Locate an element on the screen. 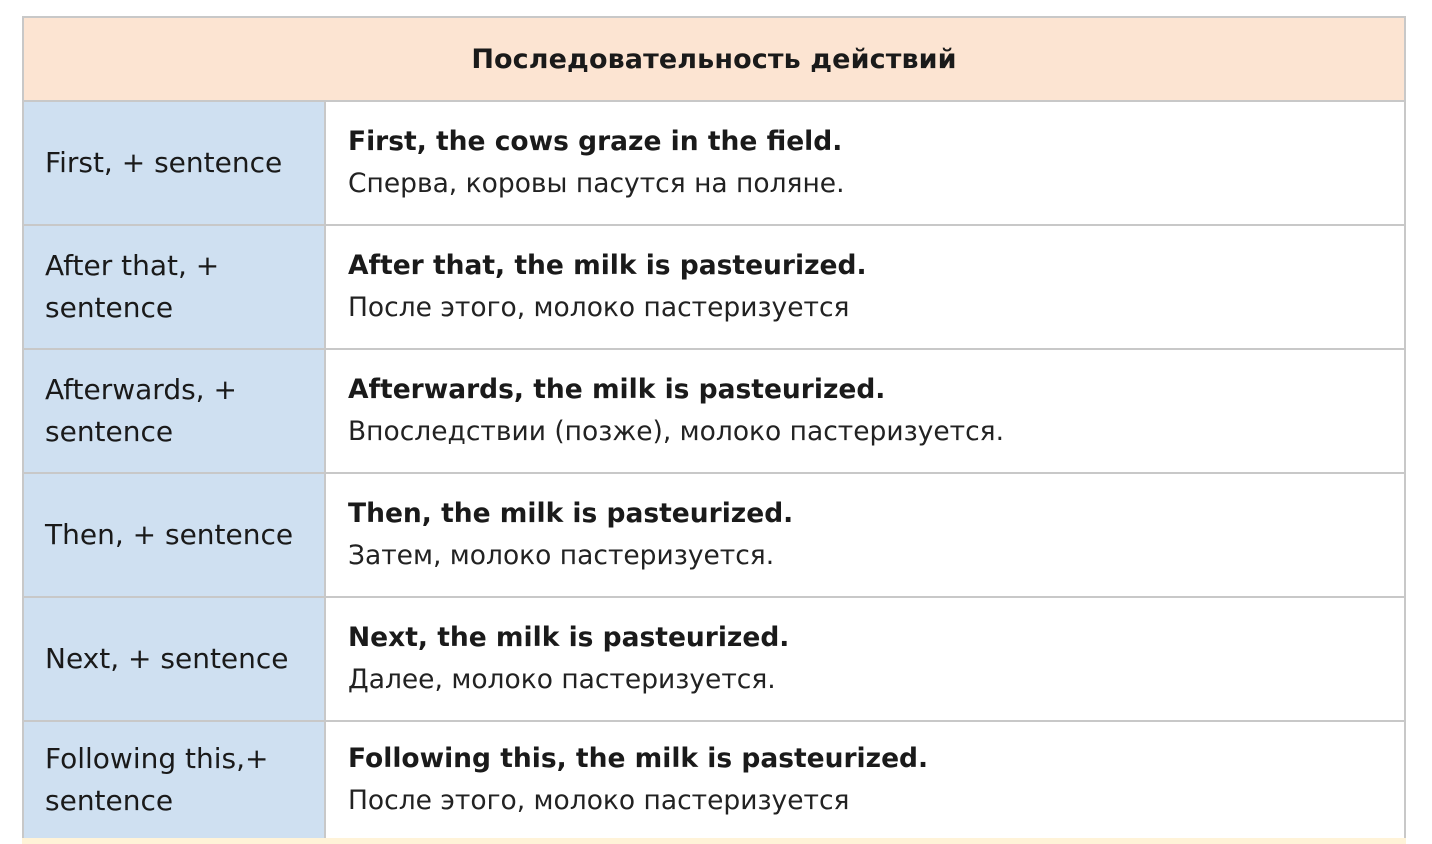 This screenshot has width=1432, height=844. phrase-cell: Next, + sentence is located at coordinates (174, 659).